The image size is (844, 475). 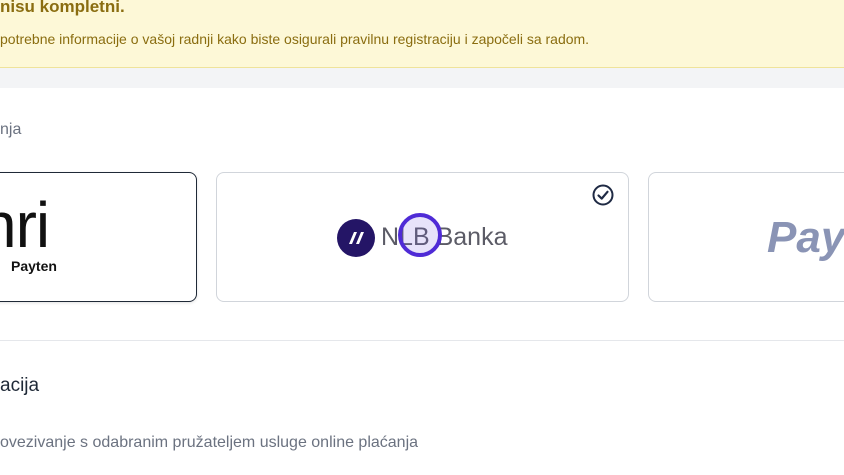 What do you see at coordinates (98, 237) in the screenshot?
I see `provider-card-monri: nri Payten` at bounding box center [98, 237].